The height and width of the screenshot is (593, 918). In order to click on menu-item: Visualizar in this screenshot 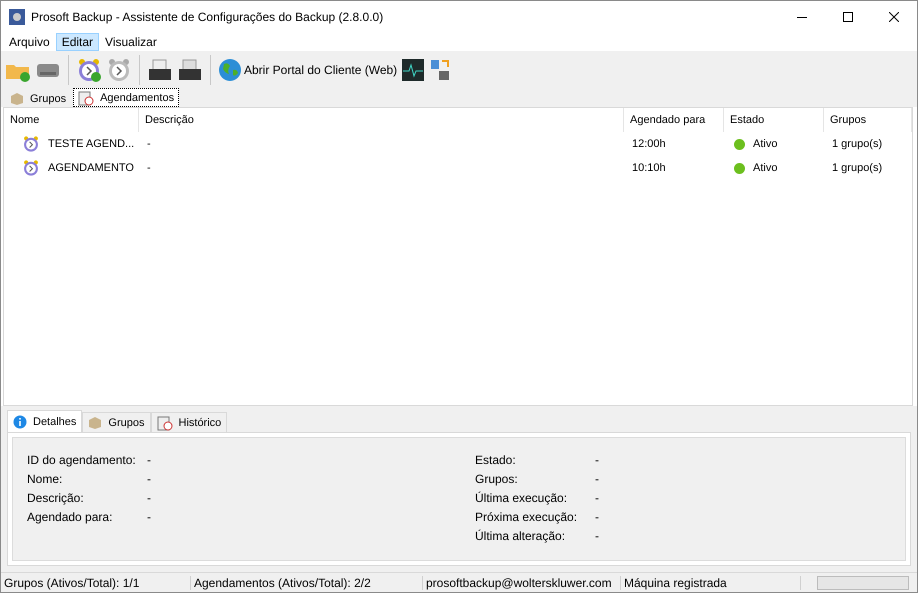, I will do `click(131, 42)`.